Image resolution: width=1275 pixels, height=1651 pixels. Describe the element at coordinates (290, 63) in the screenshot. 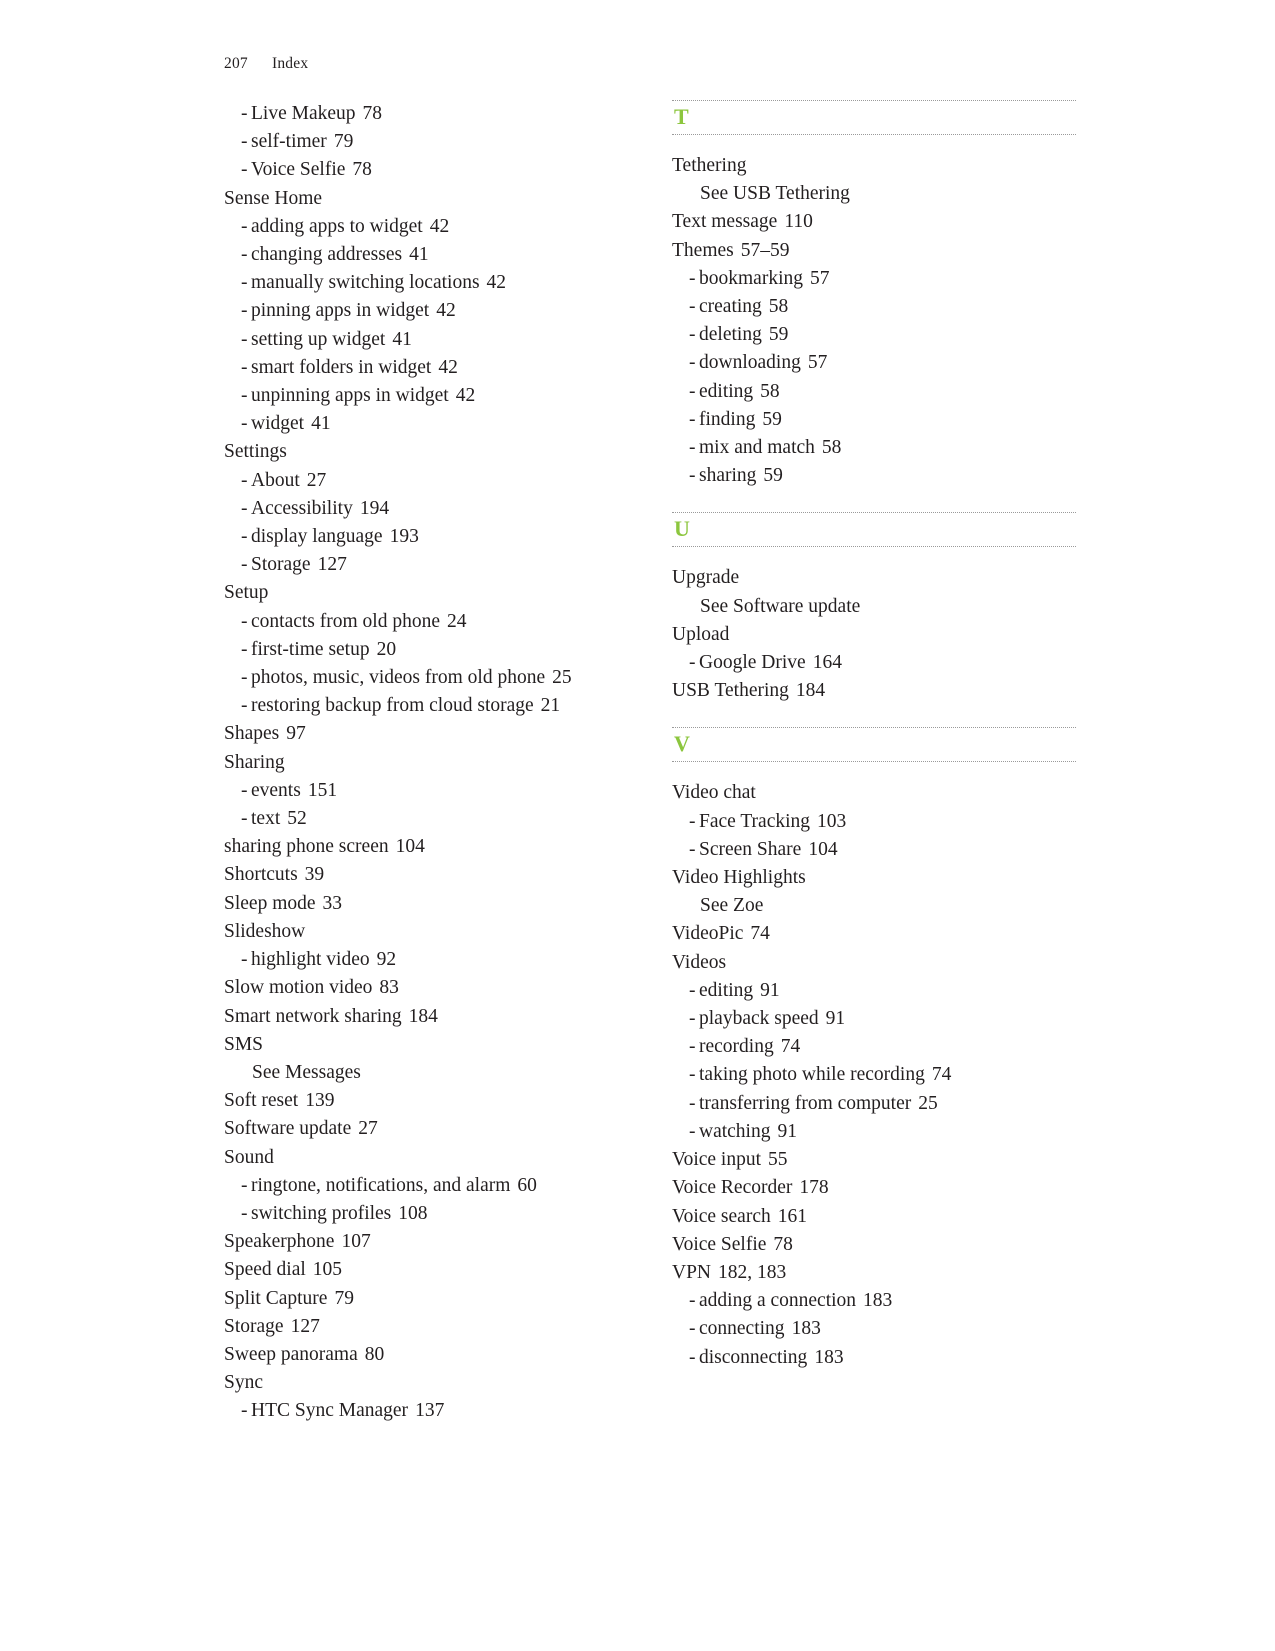

I see `header-label: Index` at that location.